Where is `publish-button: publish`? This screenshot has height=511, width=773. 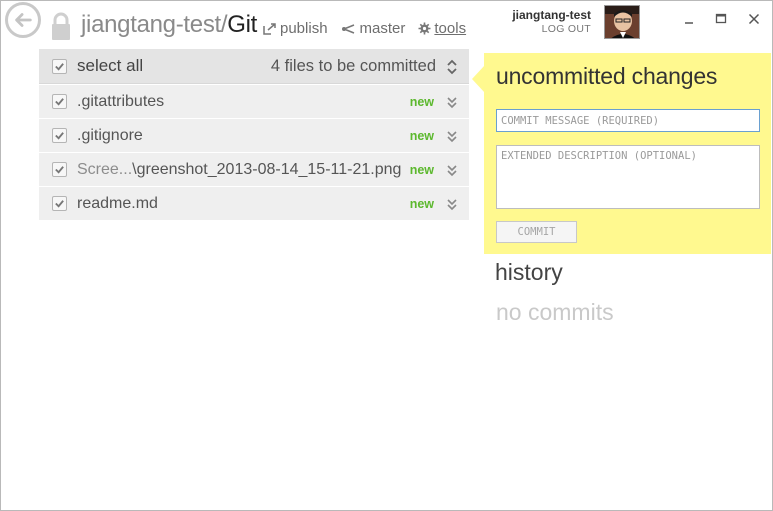 publish-button: publish is located at coordinates (295, 28).